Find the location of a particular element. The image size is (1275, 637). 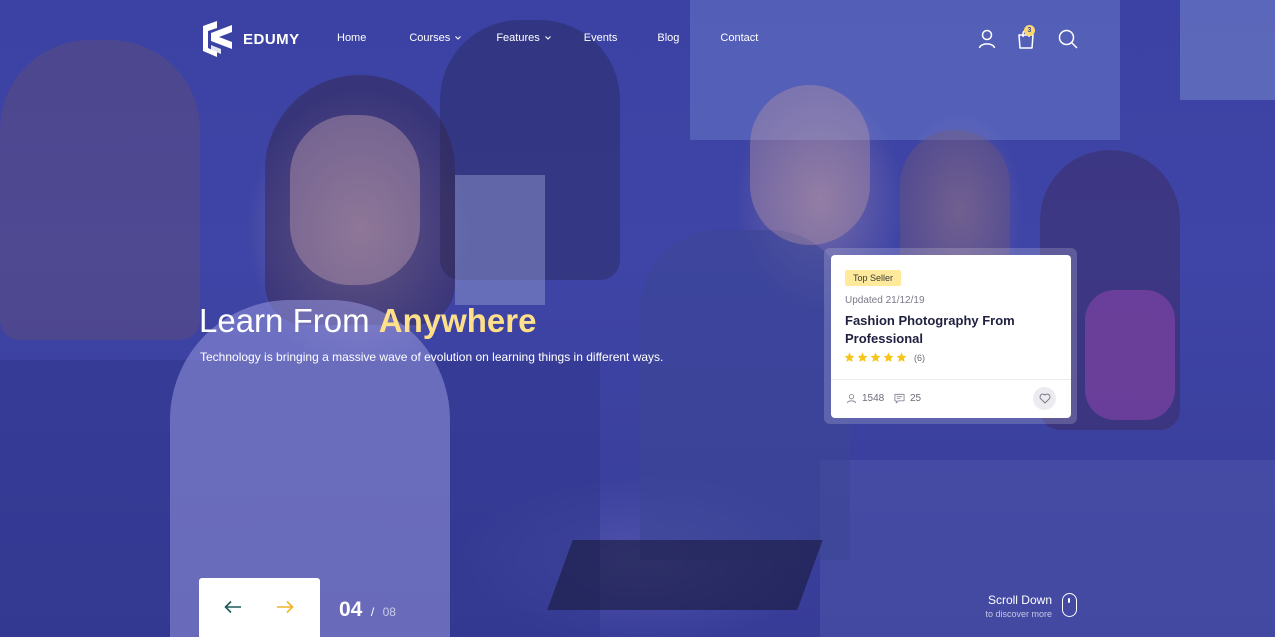

comment-icon is located at coordinates (899, 398).